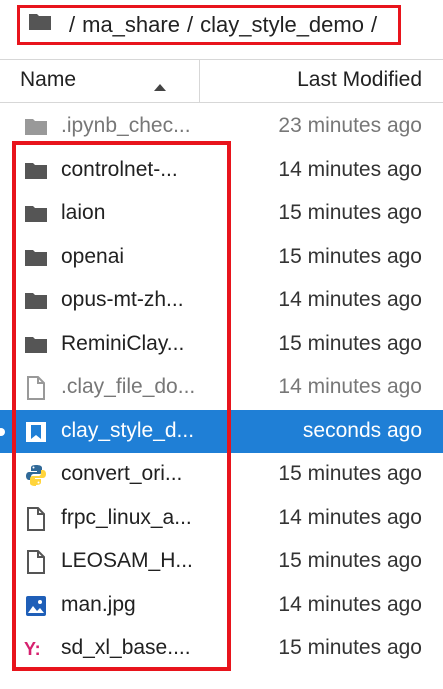 The height and width of the screenshot is (689, 443). What do you see at coordinates (221, 127) in the screenshot?
I see `file-row: .ipynb_chec... 23 minutes ago` at bounding box center [221, 127].